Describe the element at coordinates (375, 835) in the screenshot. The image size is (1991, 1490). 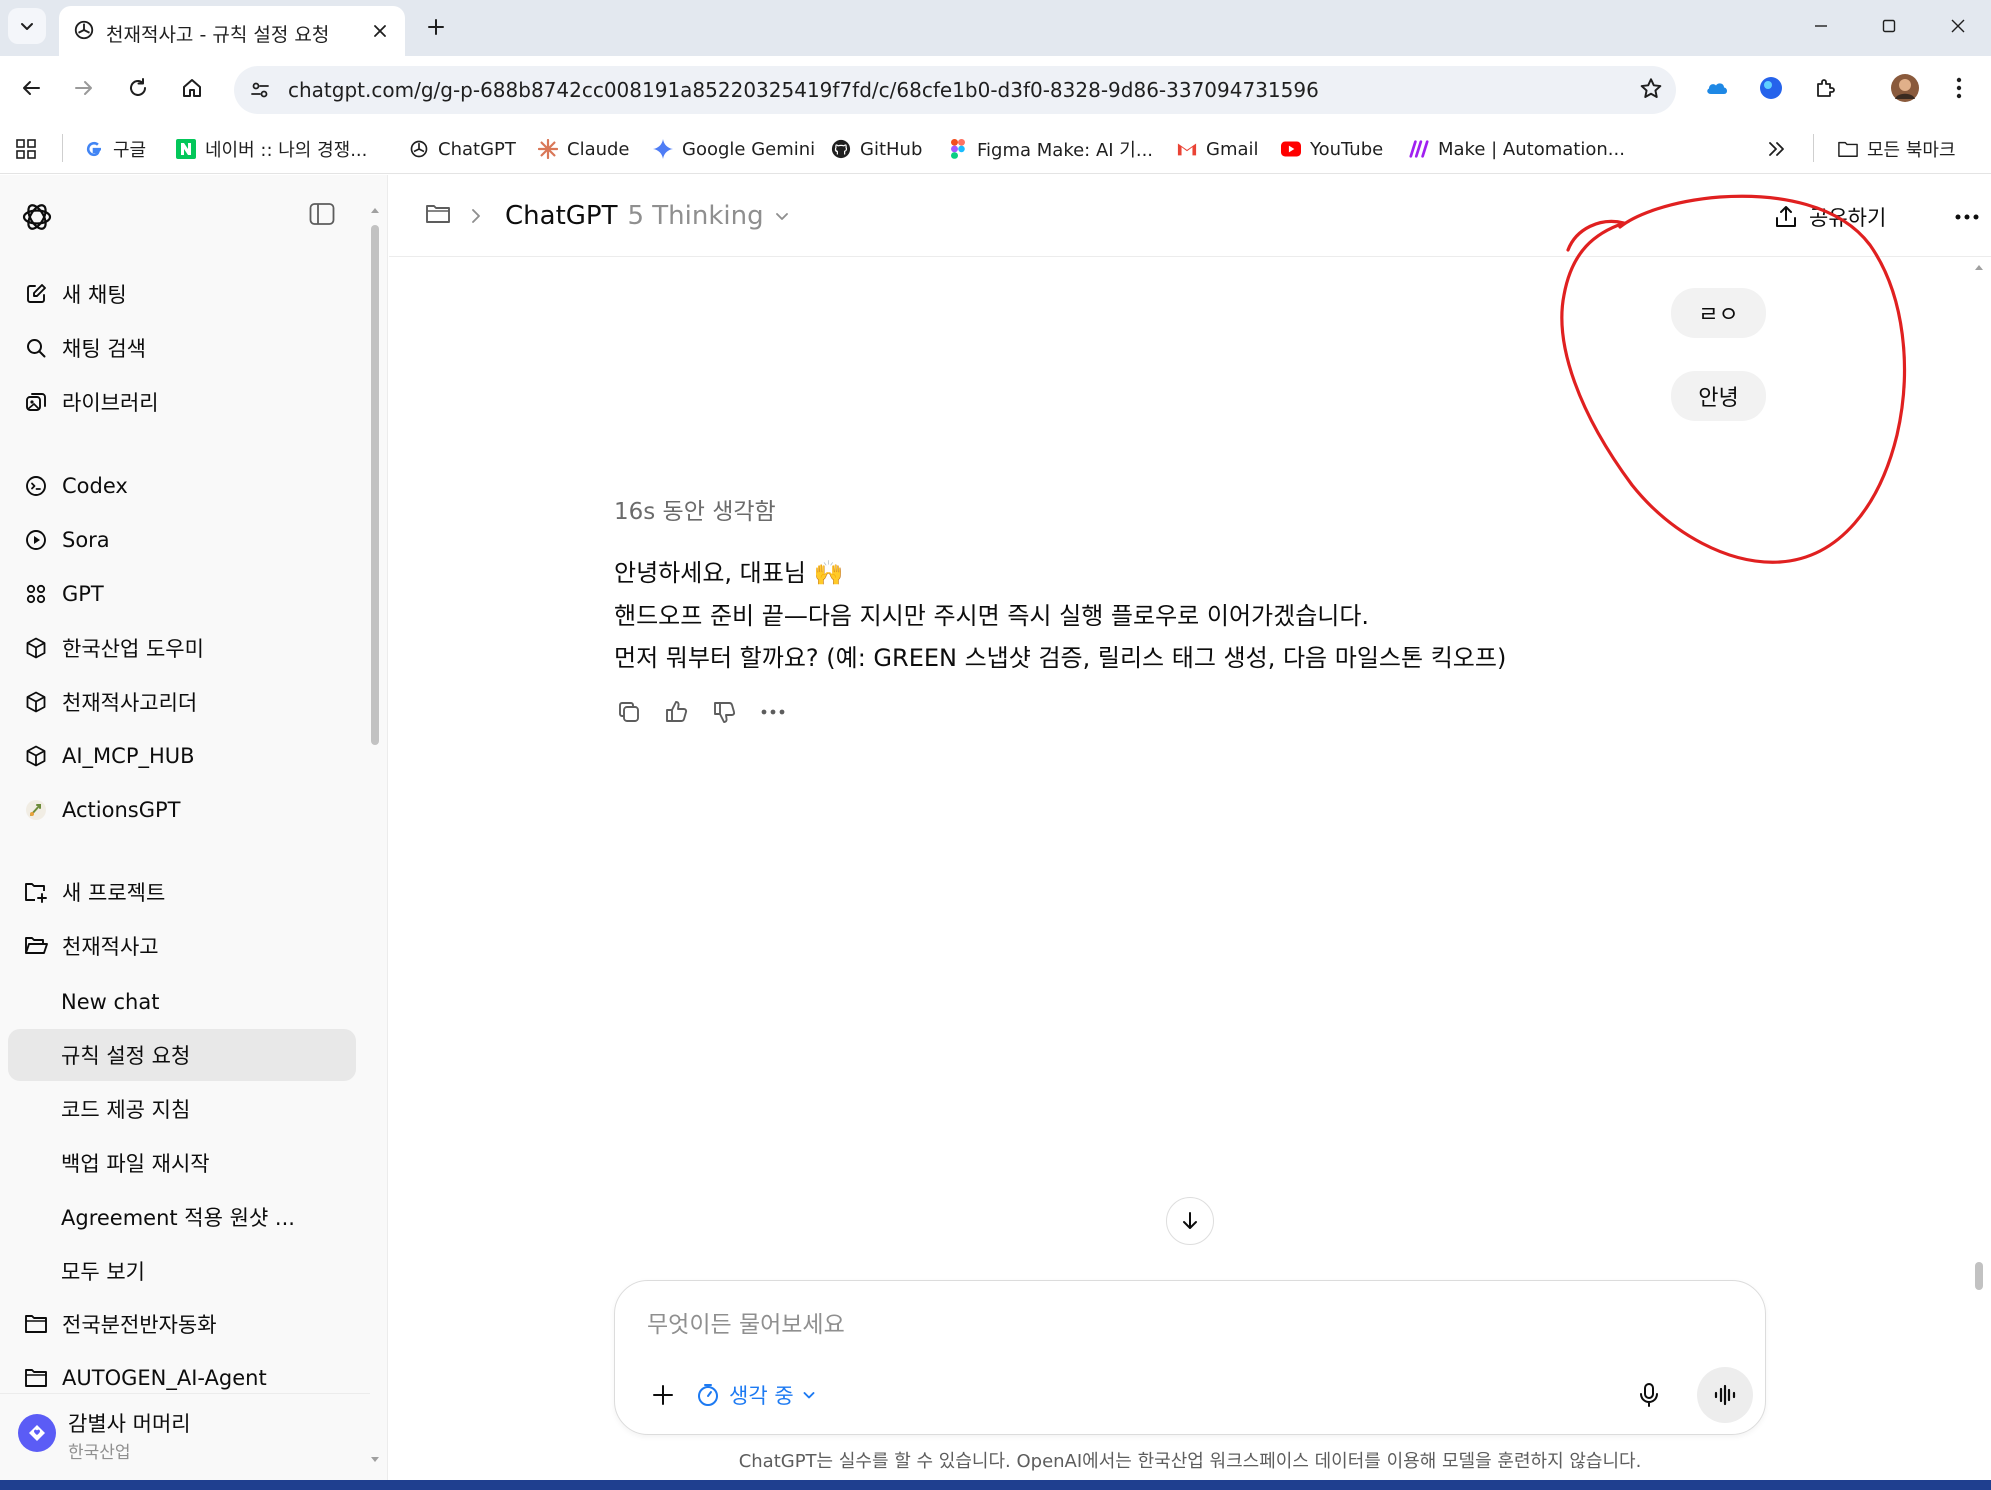
I see `sidebar-scrollbar` at that location.